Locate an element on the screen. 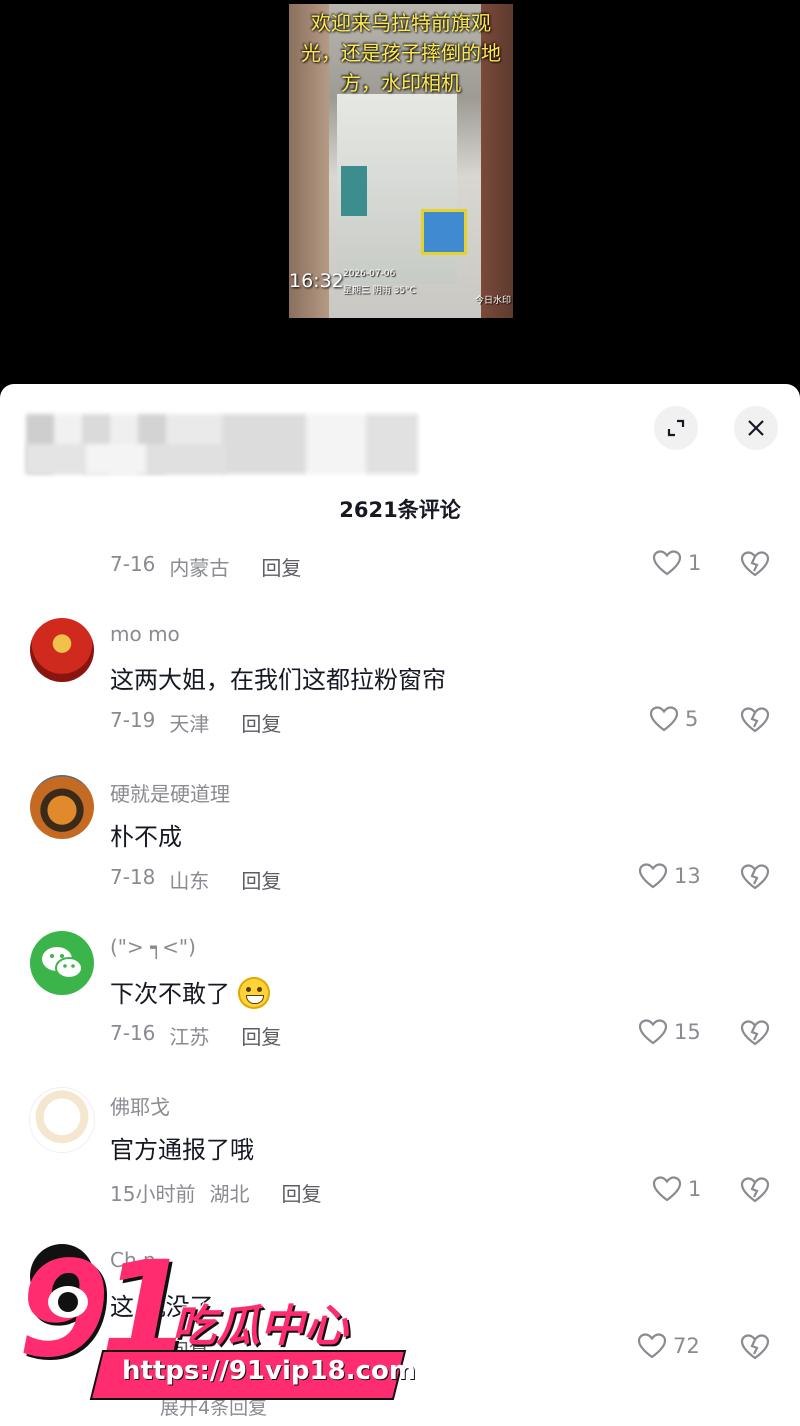 Image resolution: width=800 pixels, height=1426 pixels. video-time: 16:32 is located at coordinates (316, 281).